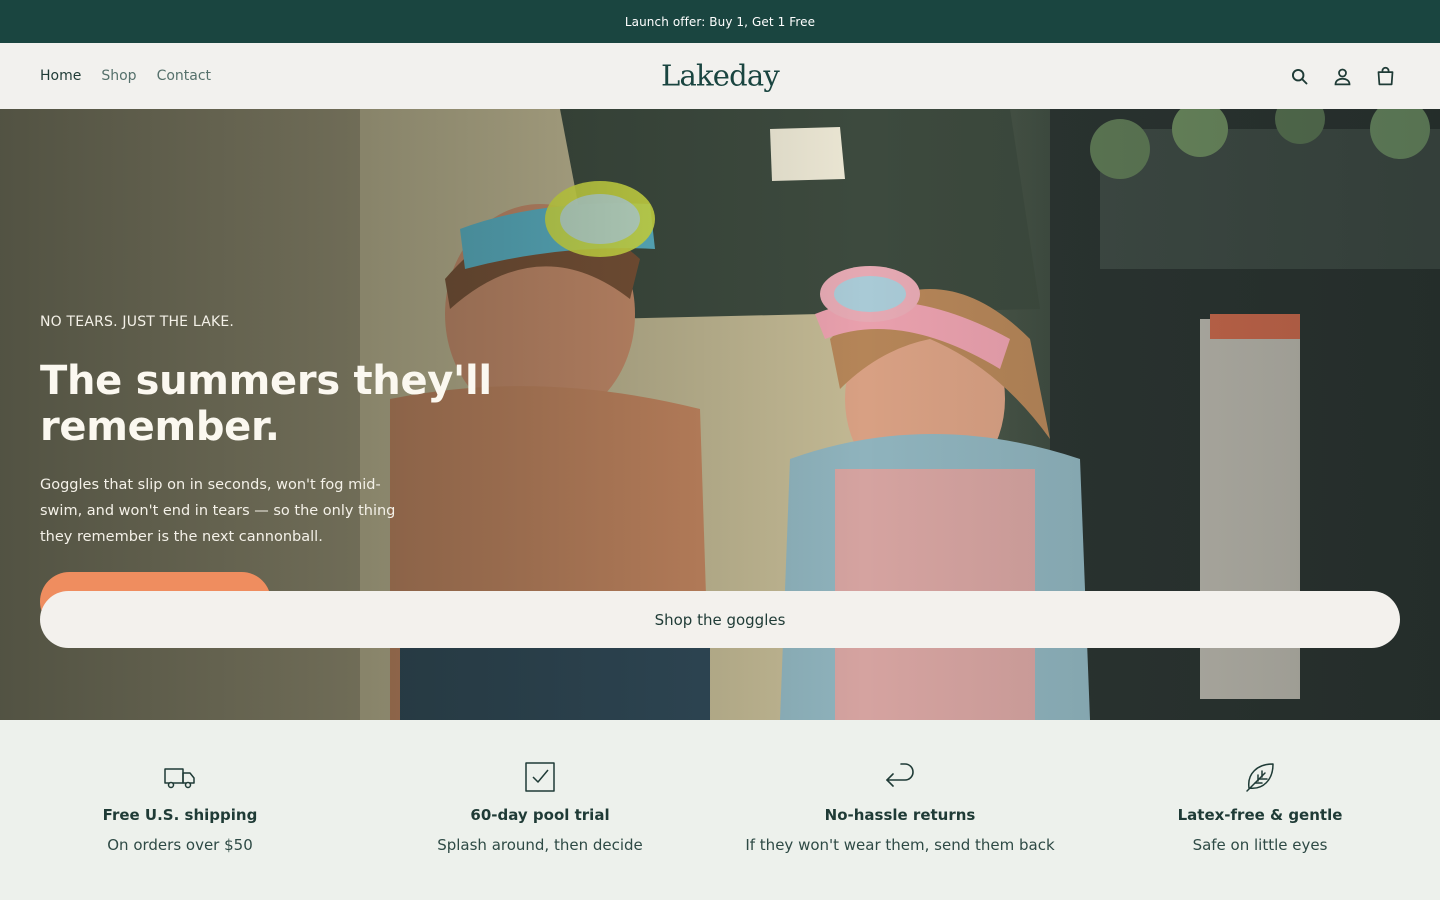 Image resolution: width=1440 pixels, height=900 pixels. I want to click on brand-logo: Lakeday, so click(720, 75).